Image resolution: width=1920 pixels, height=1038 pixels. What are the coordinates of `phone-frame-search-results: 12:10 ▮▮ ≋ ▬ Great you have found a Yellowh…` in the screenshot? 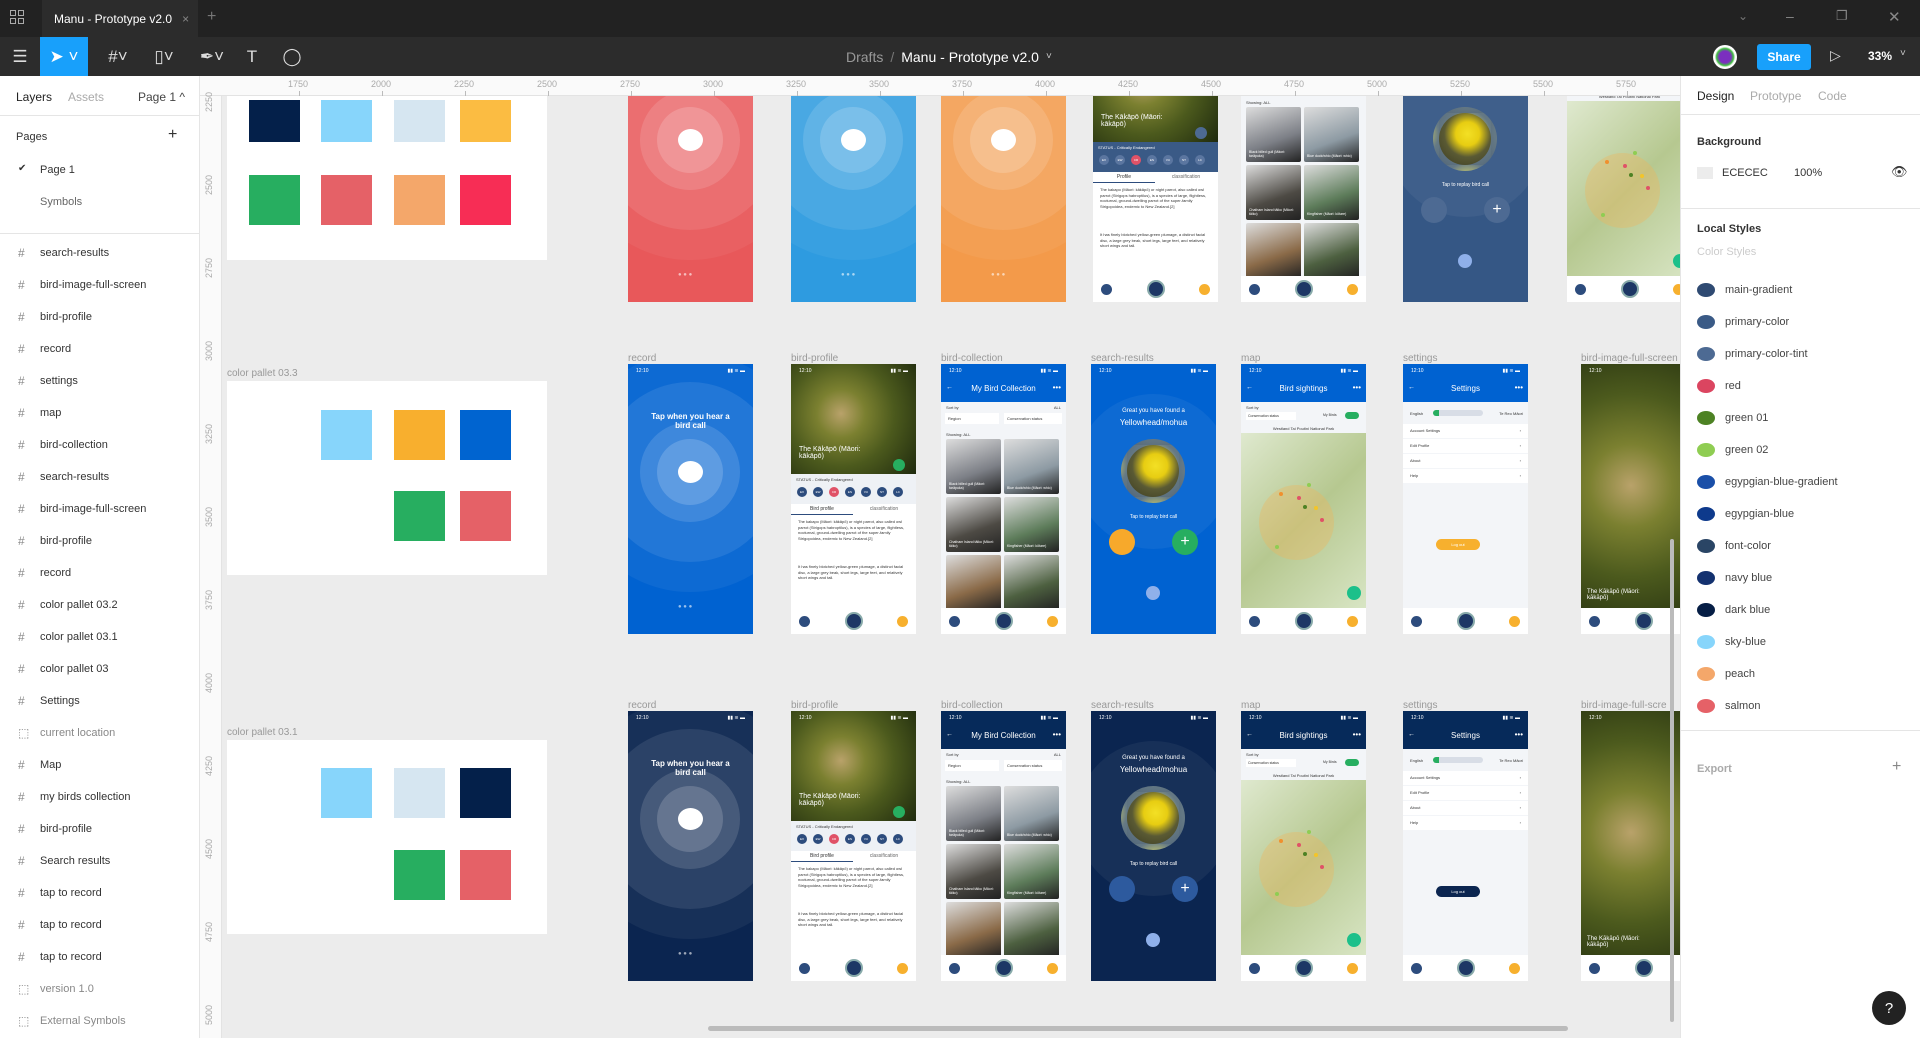 It's located at (1153, 499).